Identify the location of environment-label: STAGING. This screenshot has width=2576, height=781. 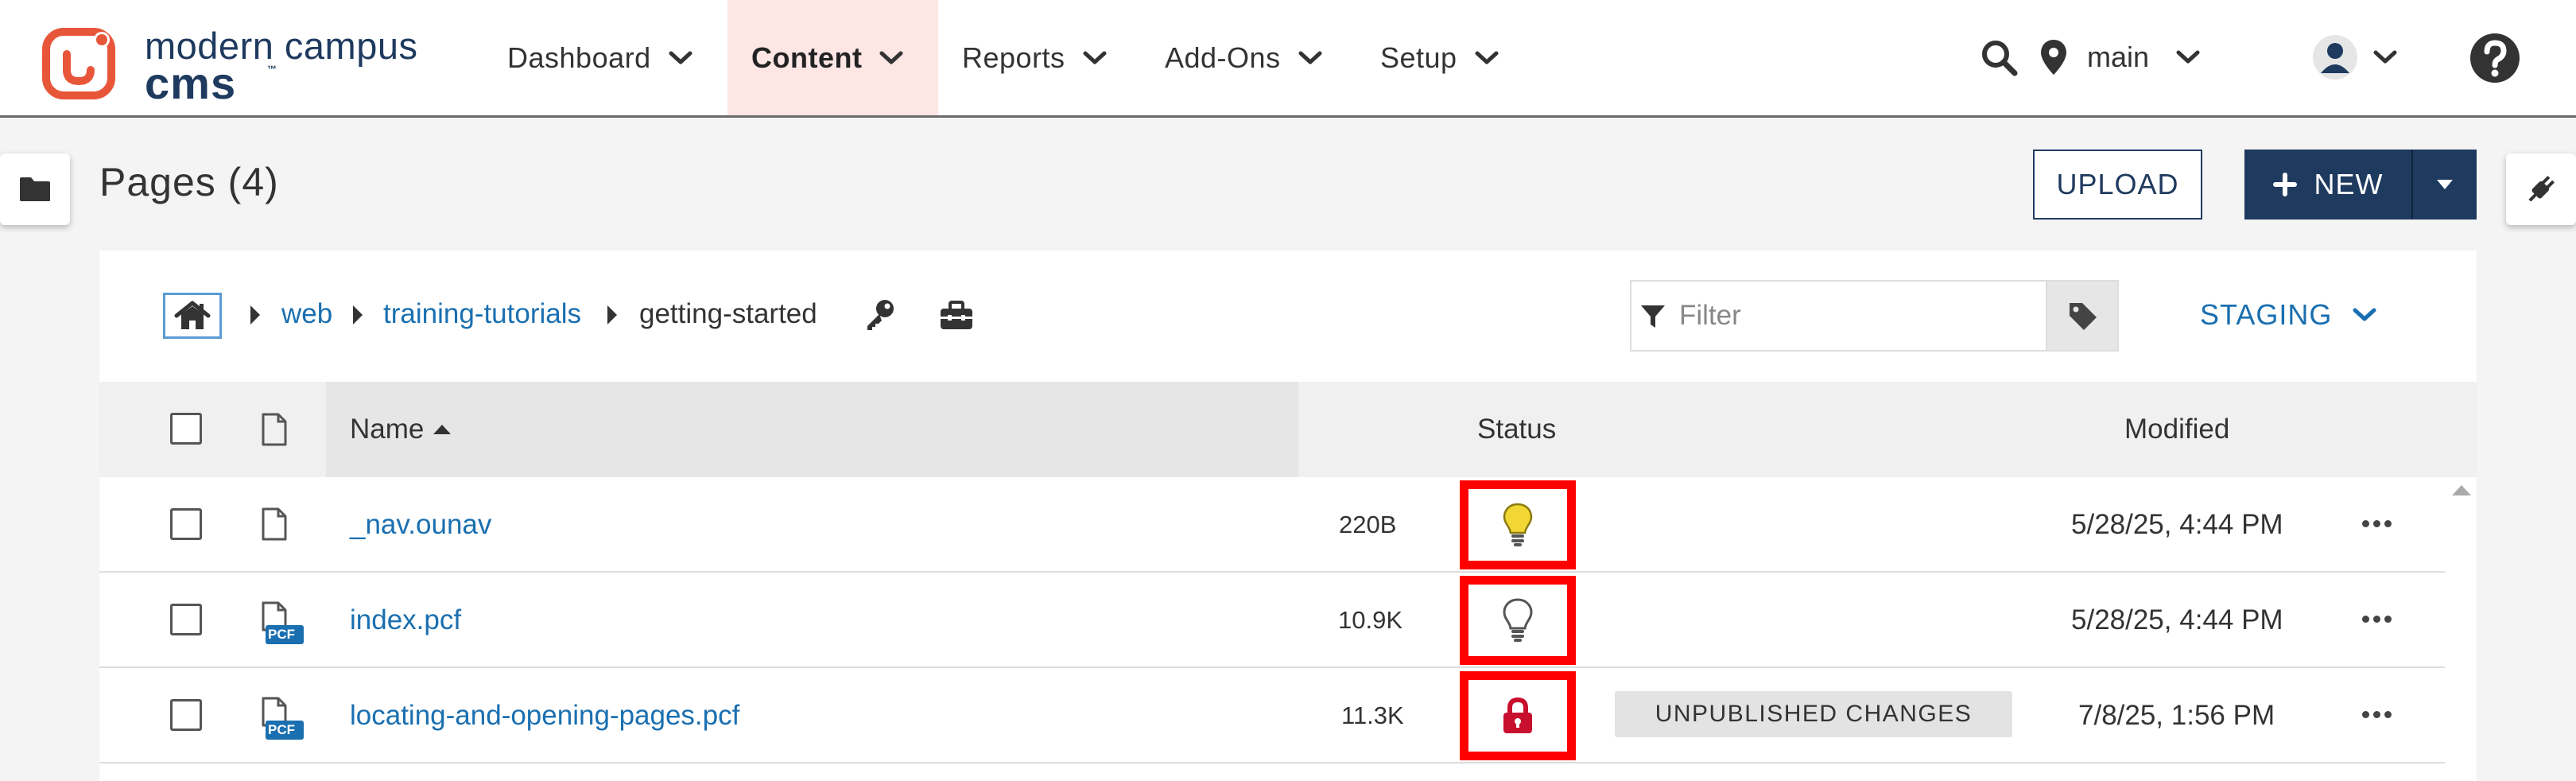
(2266, 315).